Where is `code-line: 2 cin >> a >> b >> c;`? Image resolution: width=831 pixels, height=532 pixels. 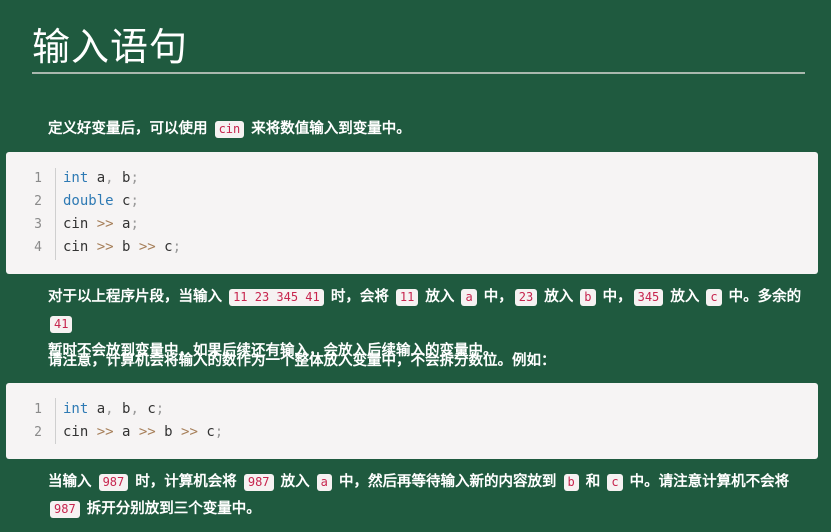 code-line: 2 cin >> a >> b >> c; is located at coordinates (412, 432).